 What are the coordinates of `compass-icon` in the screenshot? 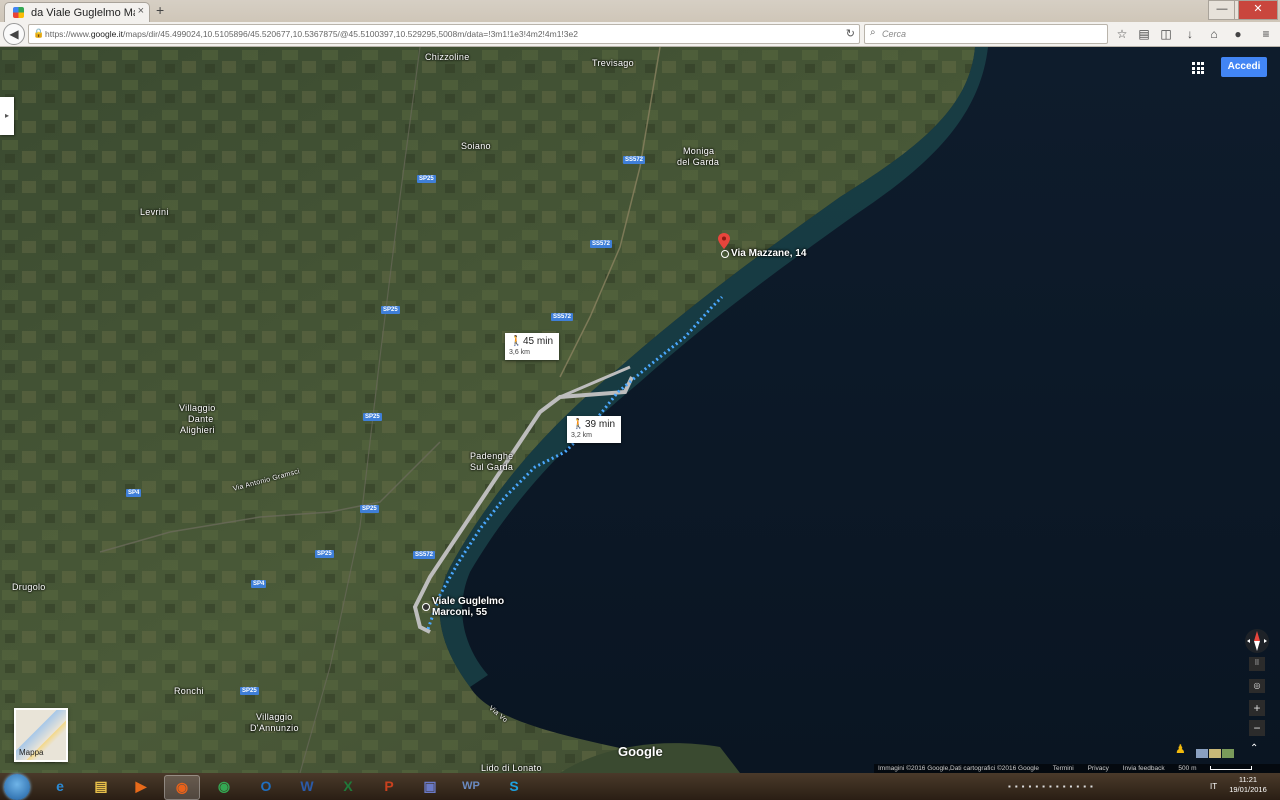 It's located at (1257, 641).